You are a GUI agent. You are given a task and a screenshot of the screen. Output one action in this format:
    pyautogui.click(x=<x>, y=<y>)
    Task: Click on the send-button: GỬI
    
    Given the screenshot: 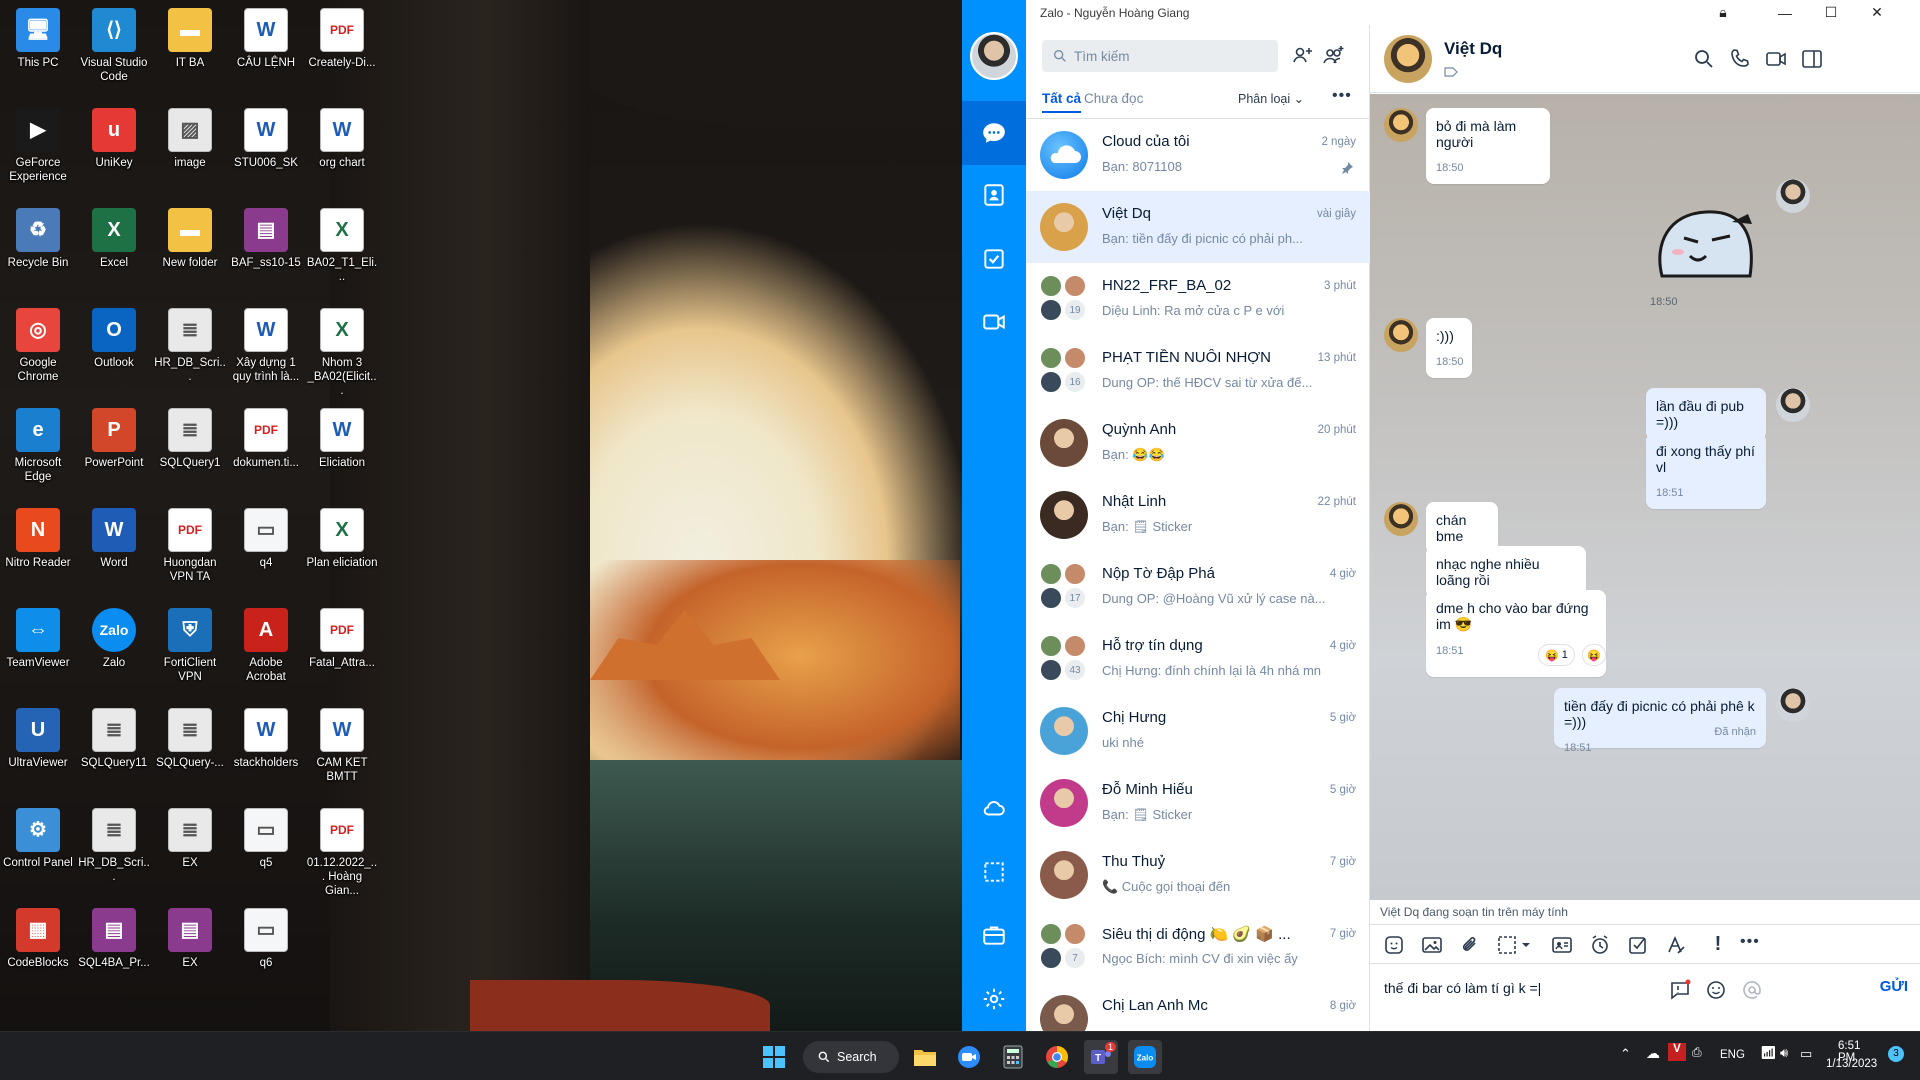 What is the action you would take?
    pyautogui.click(x=1894, y=986)
    